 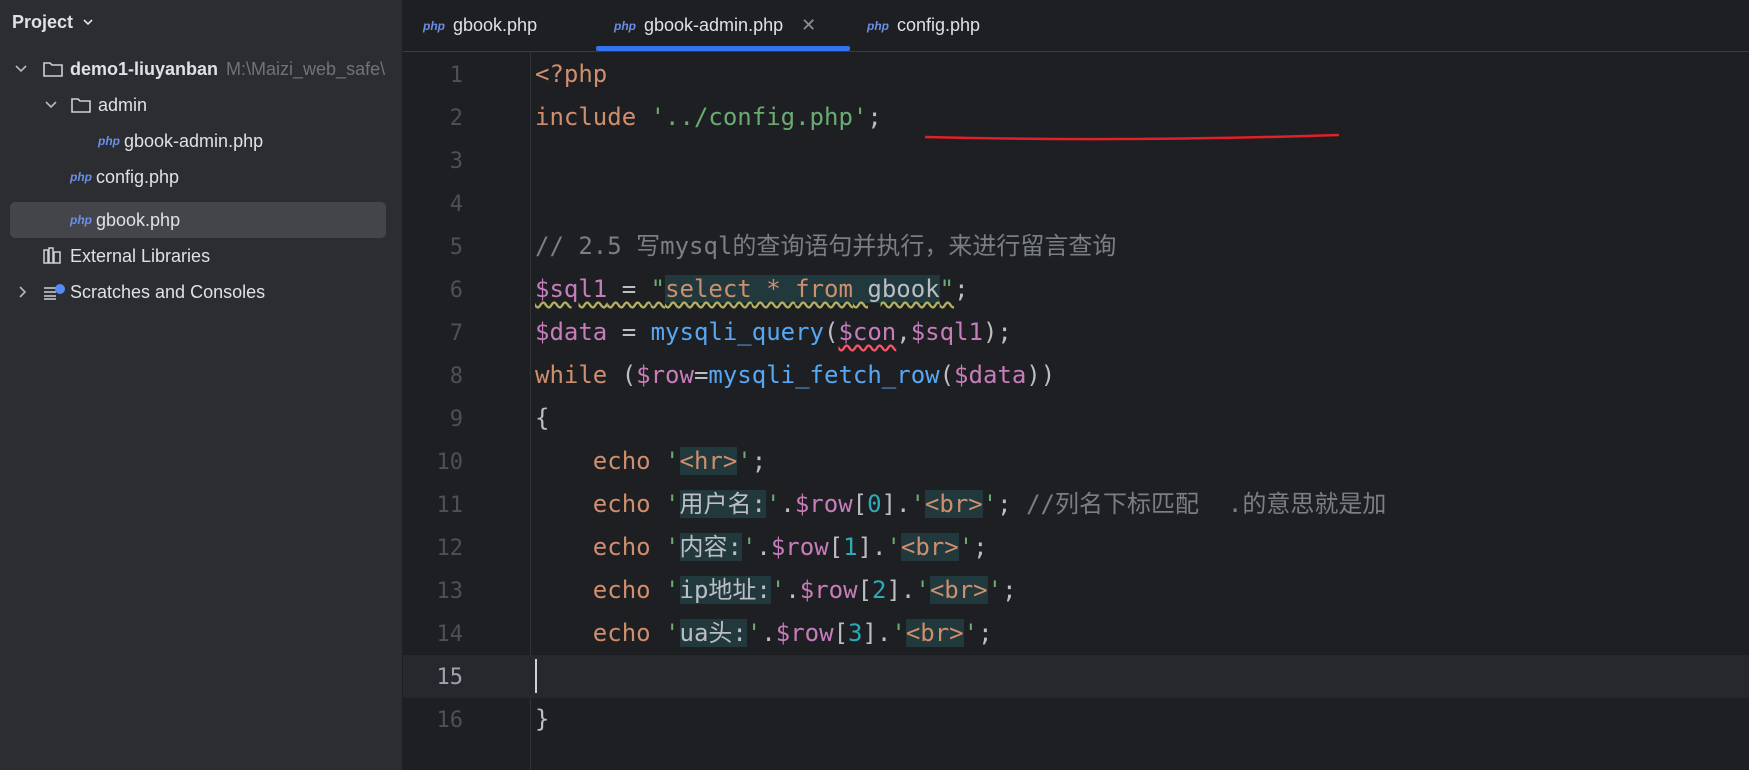 What do you see at coordinates (850, 547) in the screenshot?
I see `number: 1` at bounding box center [850, 547].